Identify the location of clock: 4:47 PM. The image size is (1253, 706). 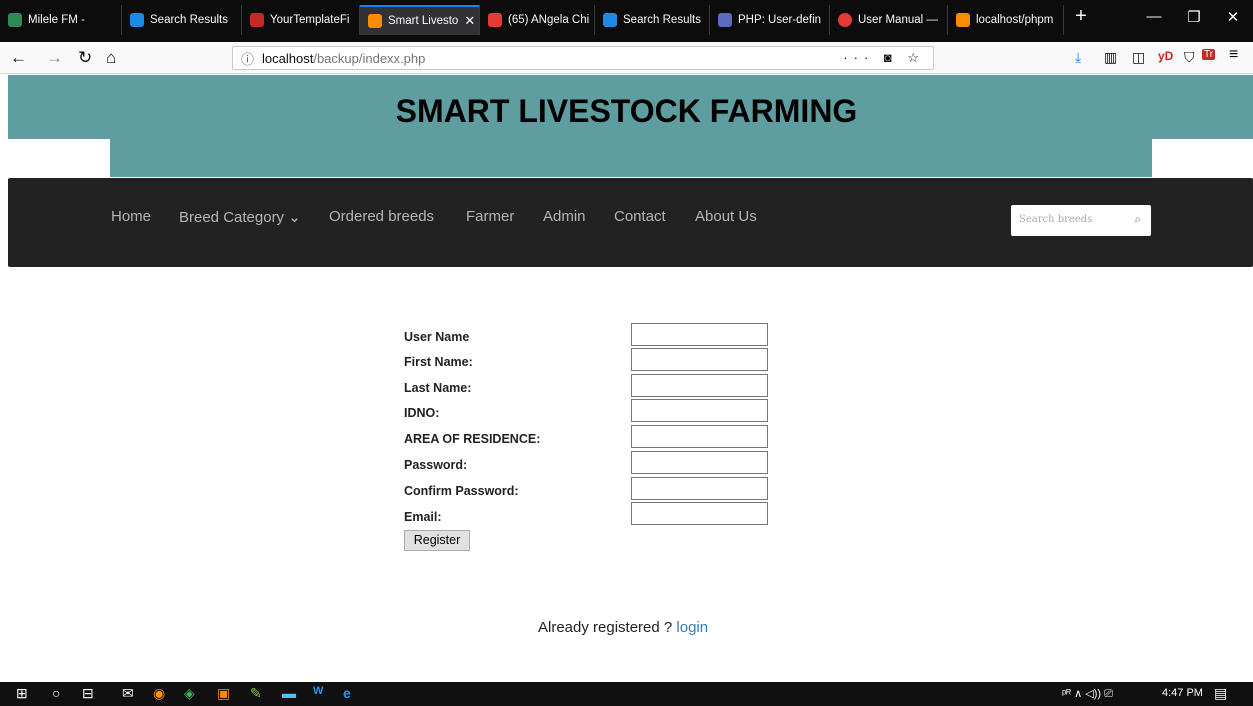
(1182, 693).